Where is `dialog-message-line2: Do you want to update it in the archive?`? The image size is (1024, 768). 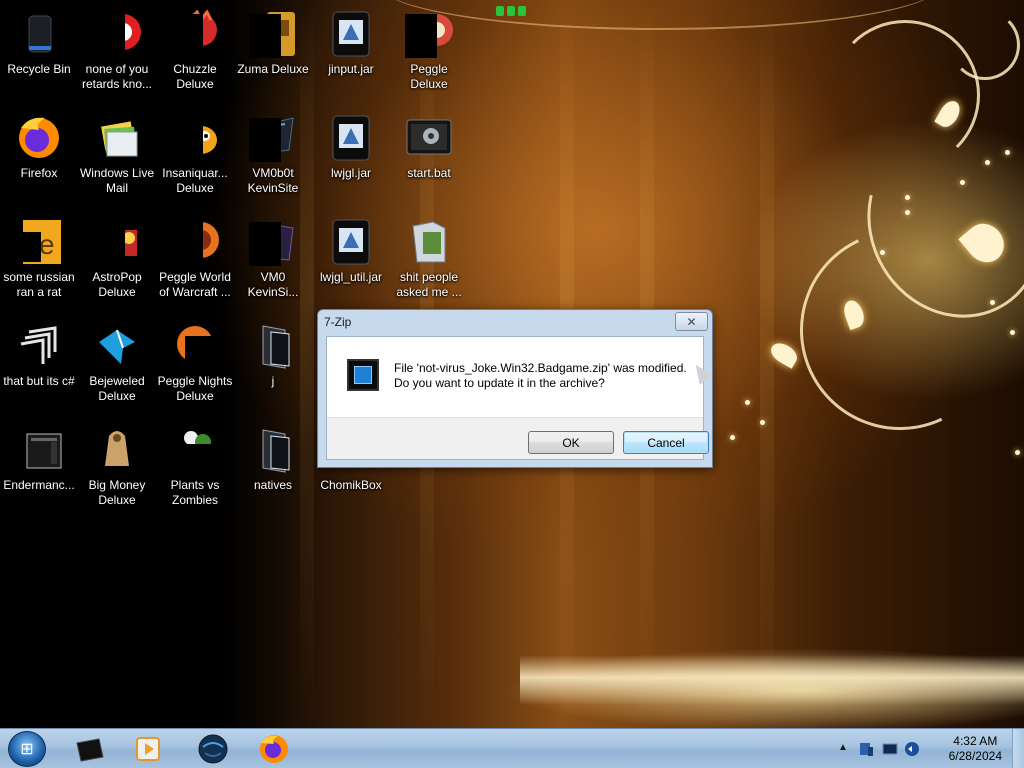 dialog-message-line2: Do you want to update it in the archive? is located at coordinates (499, 383).